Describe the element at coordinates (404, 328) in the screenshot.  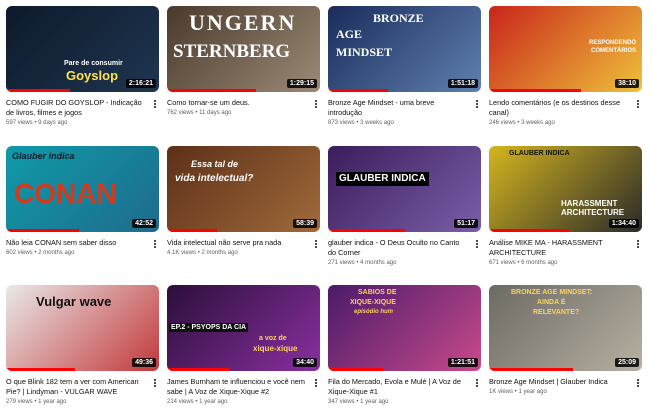
I see `video-thumbnail: SABIOS DE XIQUE-XIQUE episódio hum 1:21:51` at that location.